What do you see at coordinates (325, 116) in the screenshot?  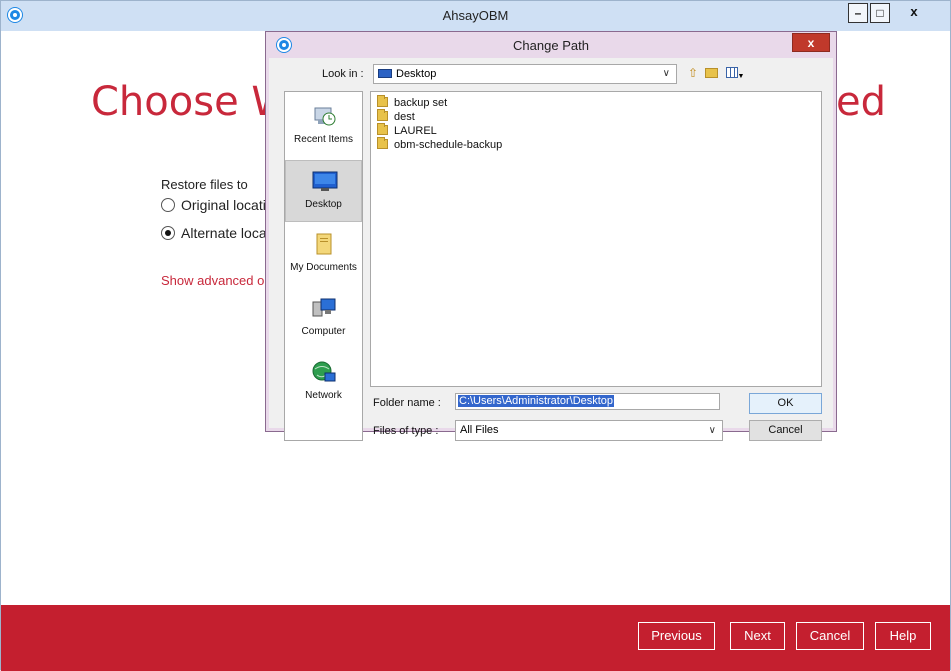 I see `recent-items-icon` at bounding box center [325, 116].